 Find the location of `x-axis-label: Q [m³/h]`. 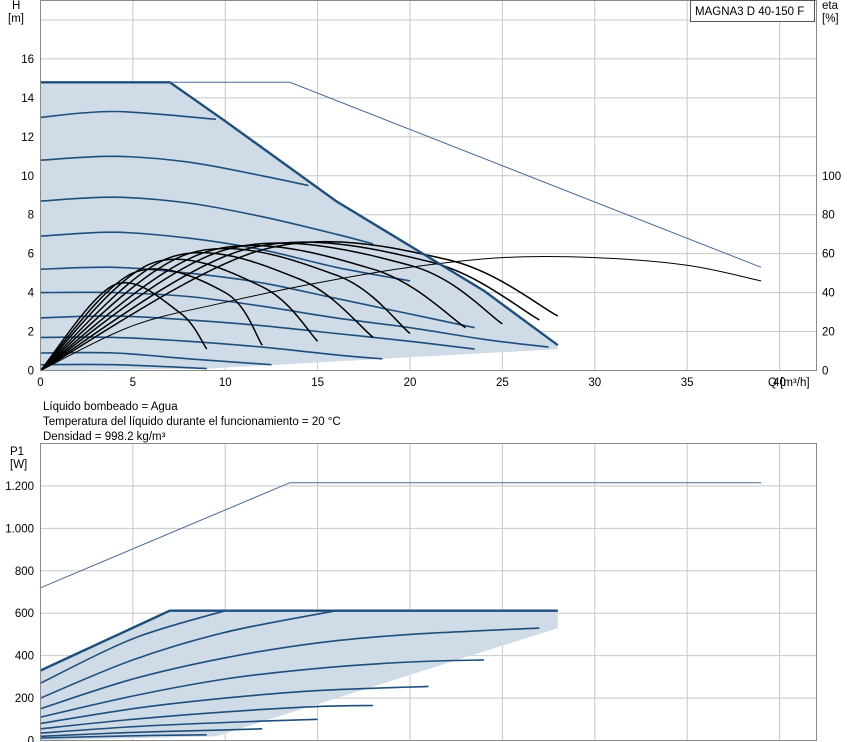

x-axis-label: Q [m³/h] is located at coordinates (789, 383).